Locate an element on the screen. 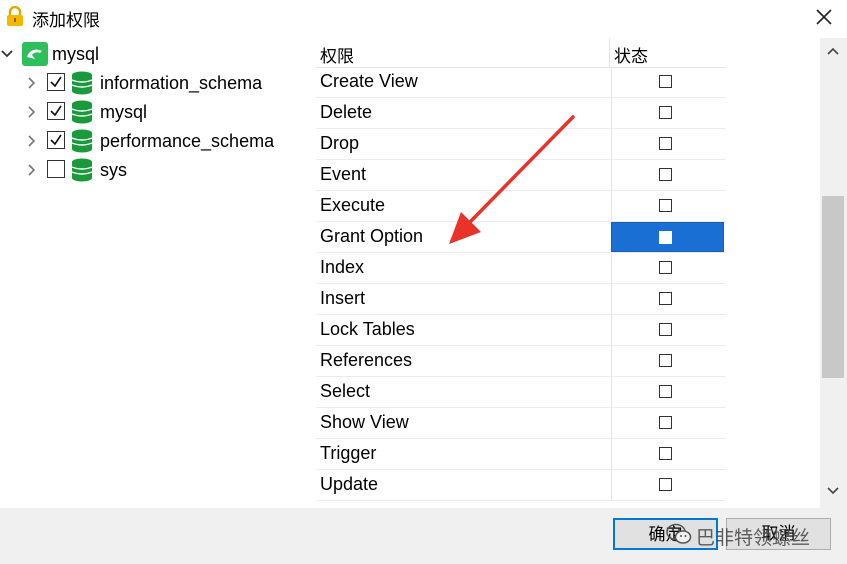  privilege-name: Show View is located at coordinates (364, 422).